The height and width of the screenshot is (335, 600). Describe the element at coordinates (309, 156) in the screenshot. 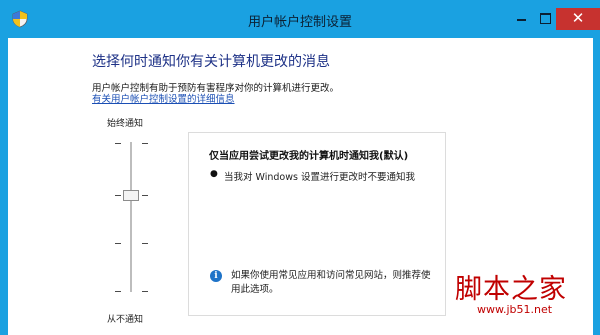

I see `level-title: 仅当应用尝试更改我的计算机时通知我(默认)` at that location.